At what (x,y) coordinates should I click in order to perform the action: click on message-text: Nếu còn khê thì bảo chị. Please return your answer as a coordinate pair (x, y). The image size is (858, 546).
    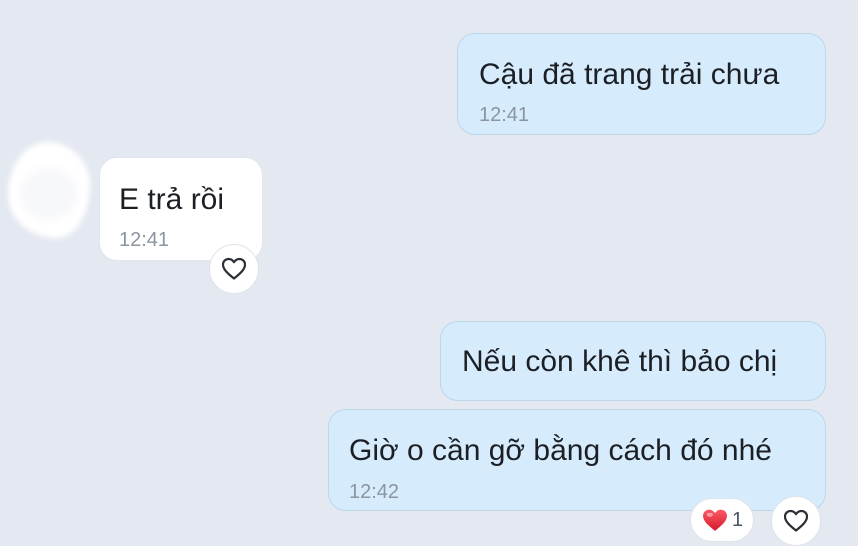
    Looking at the image, I should click on (620, 361).